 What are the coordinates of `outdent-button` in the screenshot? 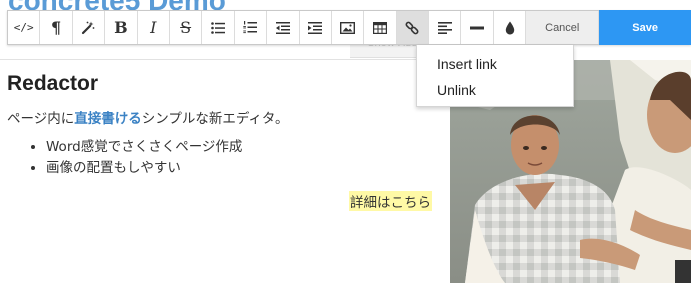 It's located at (283, 27).